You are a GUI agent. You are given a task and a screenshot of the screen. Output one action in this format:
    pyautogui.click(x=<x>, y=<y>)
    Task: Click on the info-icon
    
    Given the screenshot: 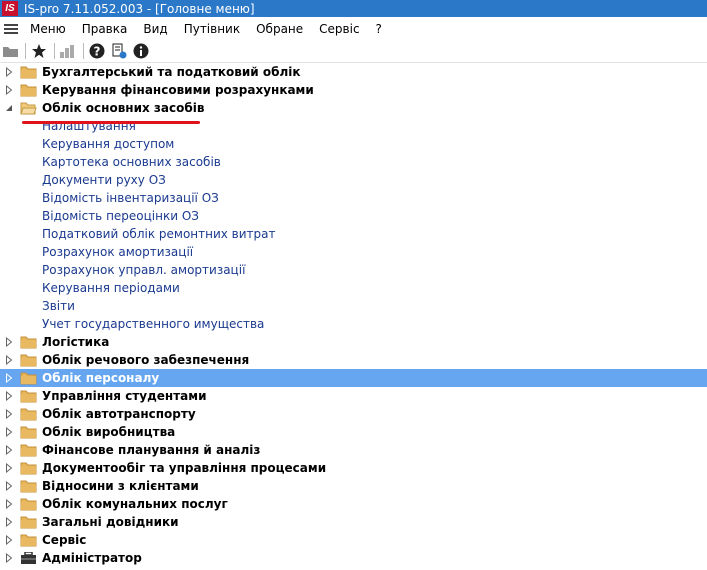 What is the action you would take?
    pyautogui.click(x=141, y=51)
    